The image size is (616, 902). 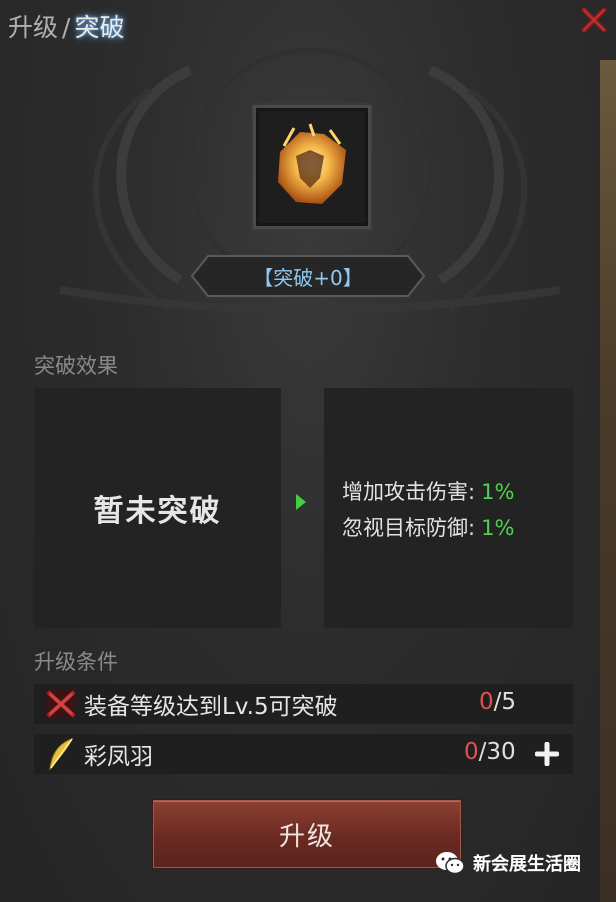 I want to click on current-effect-box: 暂未突破, so click(x=157, y=508).